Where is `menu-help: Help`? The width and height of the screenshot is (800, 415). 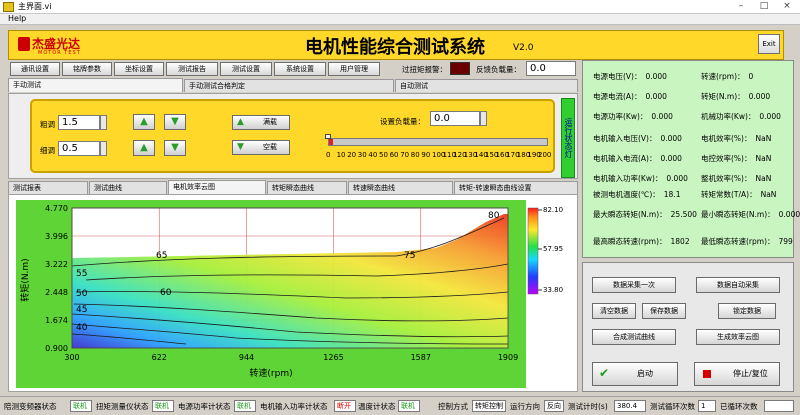 menu-help: Help is located at coordinates (17, 18).